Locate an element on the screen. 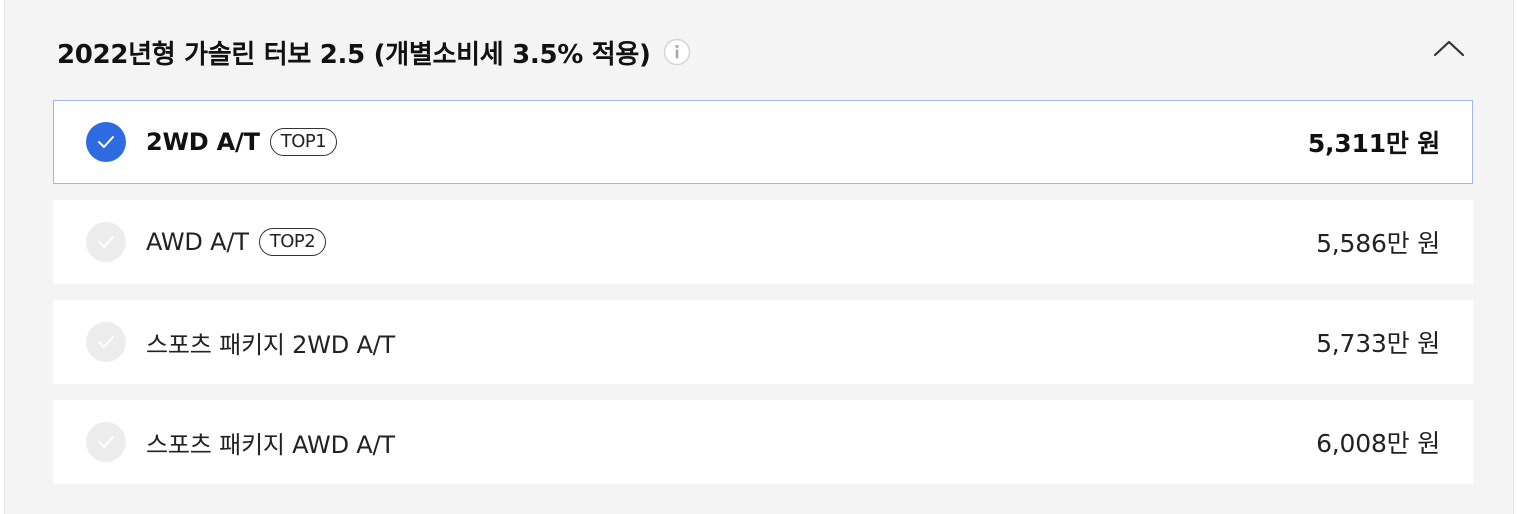 This screenshot has width=1518, height=514. section-title: 2022년형 가솔린 터보 2.5 (개별소비세 3.5% 적용) is located at coordinates (354, 54).